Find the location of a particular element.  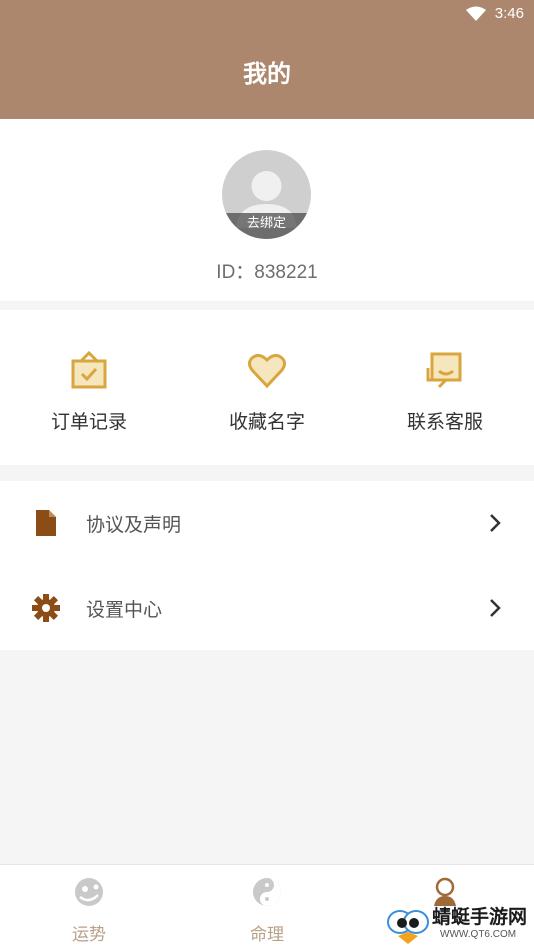

watermark-text: 蜻蜓手游网 is located at coordinates (480, 917).